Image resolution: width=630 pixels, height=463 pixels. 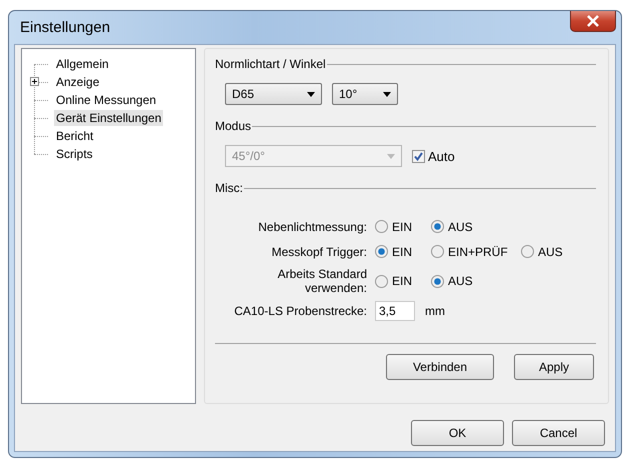 What do you see at coordinates (395, 311) in the screenshot?
I see `distance-input: 3,5` at bounding box center [395, 311].